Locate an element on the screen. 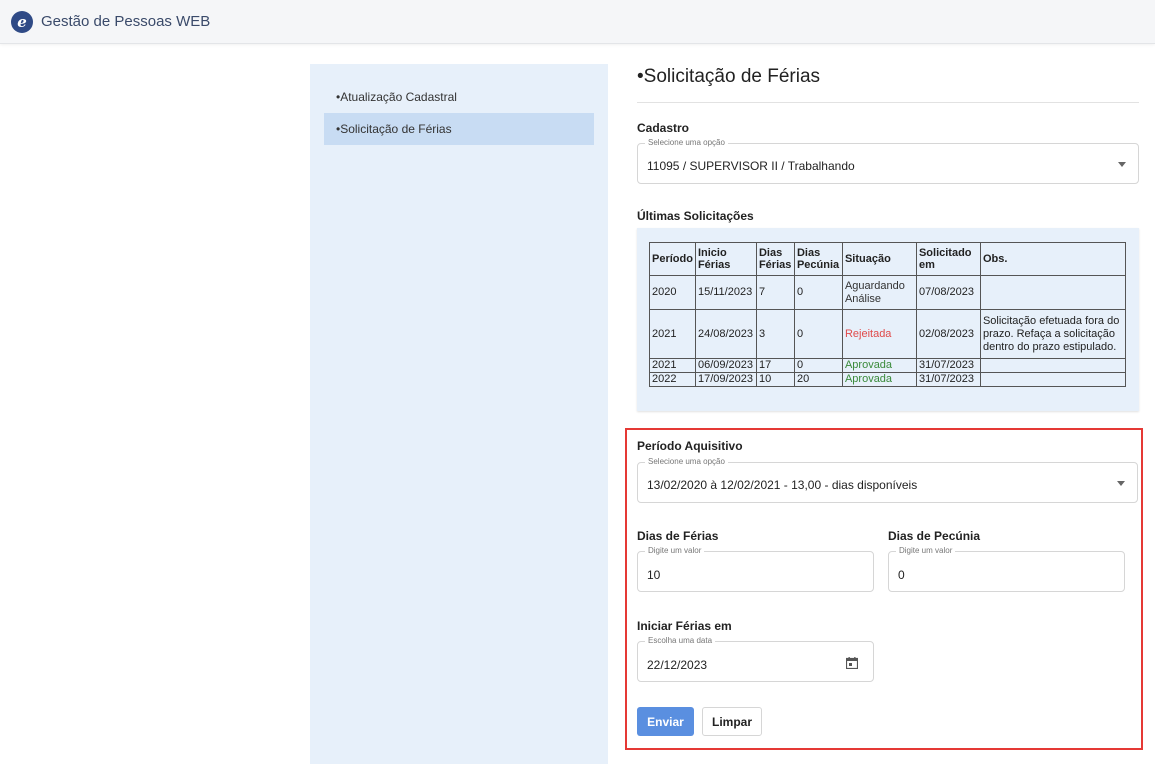 The width and height of the screenshot is (1155, 764). cell-periodo: 2020 is located at coordinates (672, 292).